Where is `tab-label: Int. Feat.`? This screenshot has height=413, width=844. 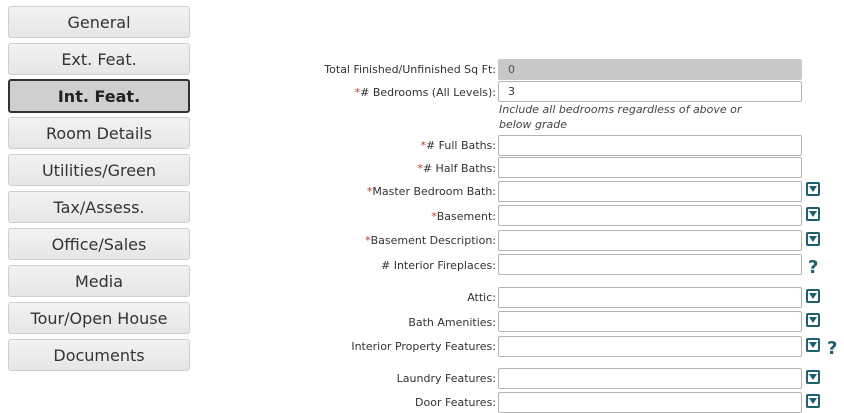
tab-label: Int. Feat. is located at coordinates (99, 96).